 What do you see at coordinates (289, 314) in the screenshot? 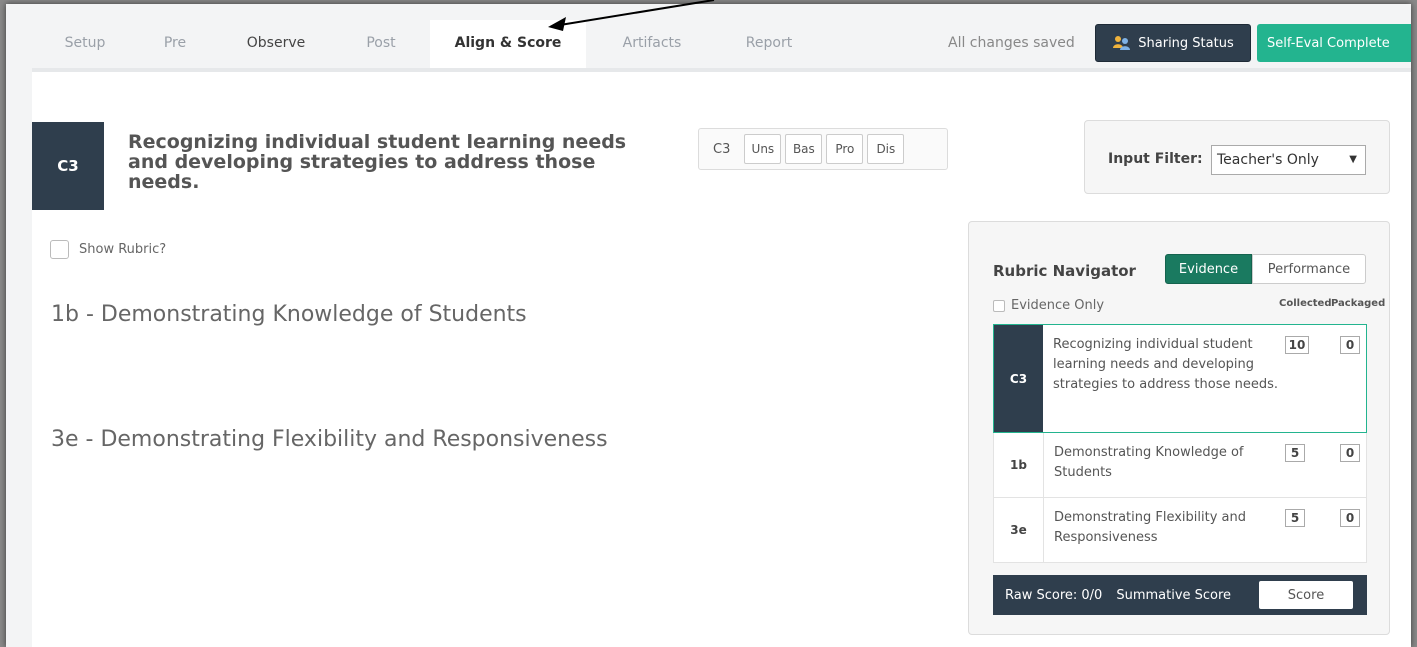
I see `aligned-component-1b: 1b - Demonstrating Knowledge of Students` at bounding box center [289, 314].